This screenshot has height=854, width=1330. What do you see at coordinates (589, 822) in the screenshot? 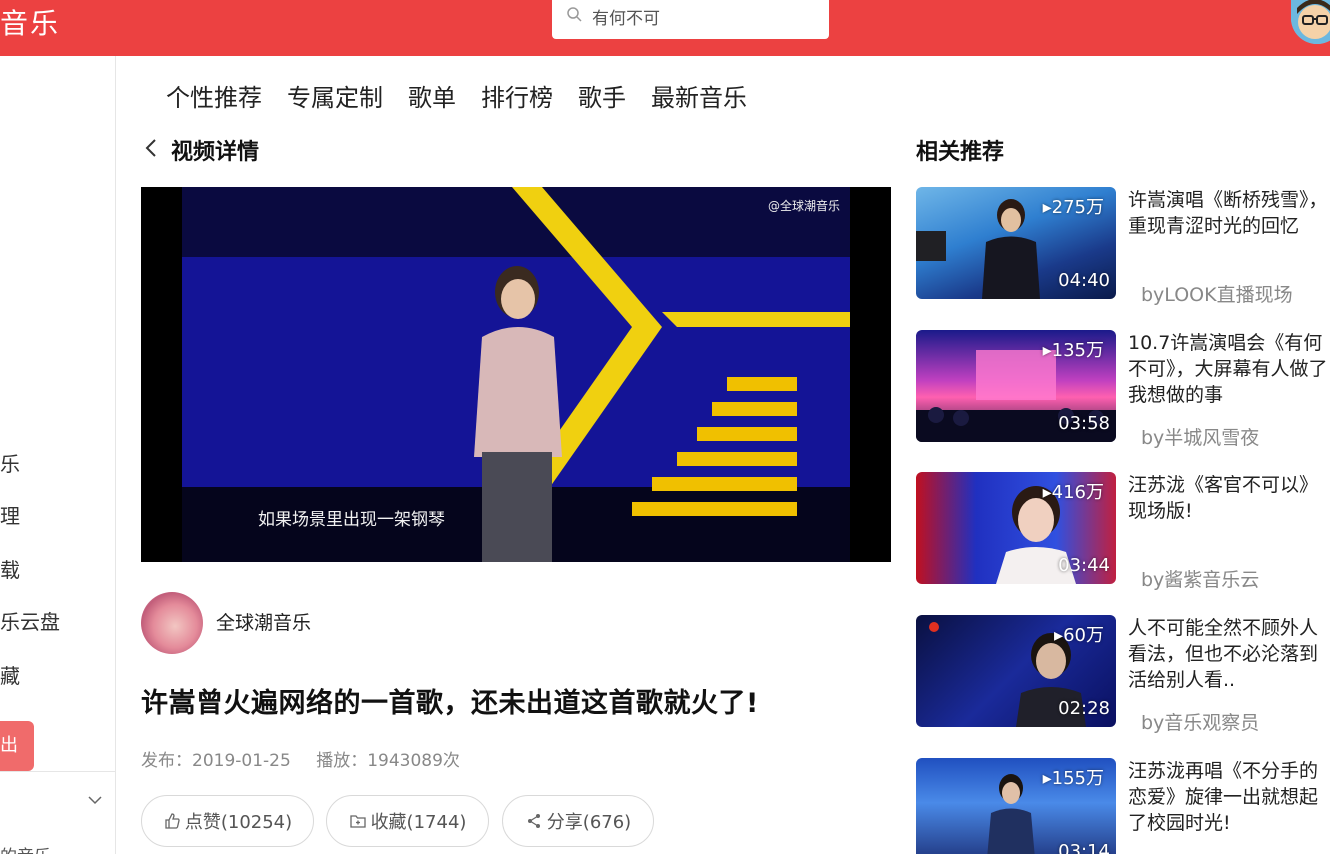
I see `share-label: 分享(676)` at bounding box center [589, 822].